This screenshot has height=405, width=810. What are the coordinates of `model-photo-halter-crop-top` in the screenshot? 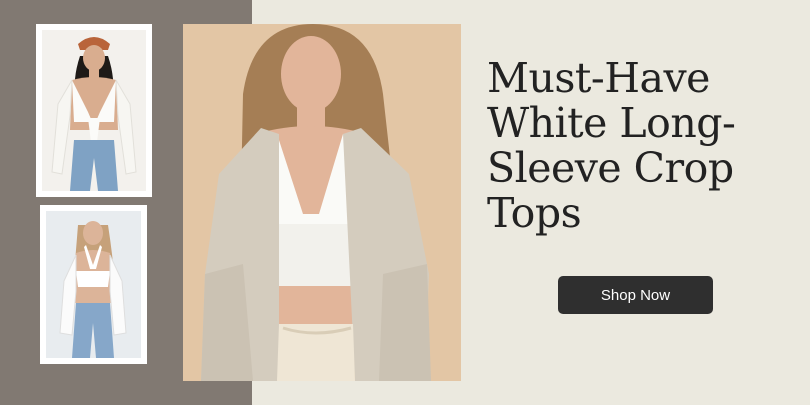 It's located at (93, 284).